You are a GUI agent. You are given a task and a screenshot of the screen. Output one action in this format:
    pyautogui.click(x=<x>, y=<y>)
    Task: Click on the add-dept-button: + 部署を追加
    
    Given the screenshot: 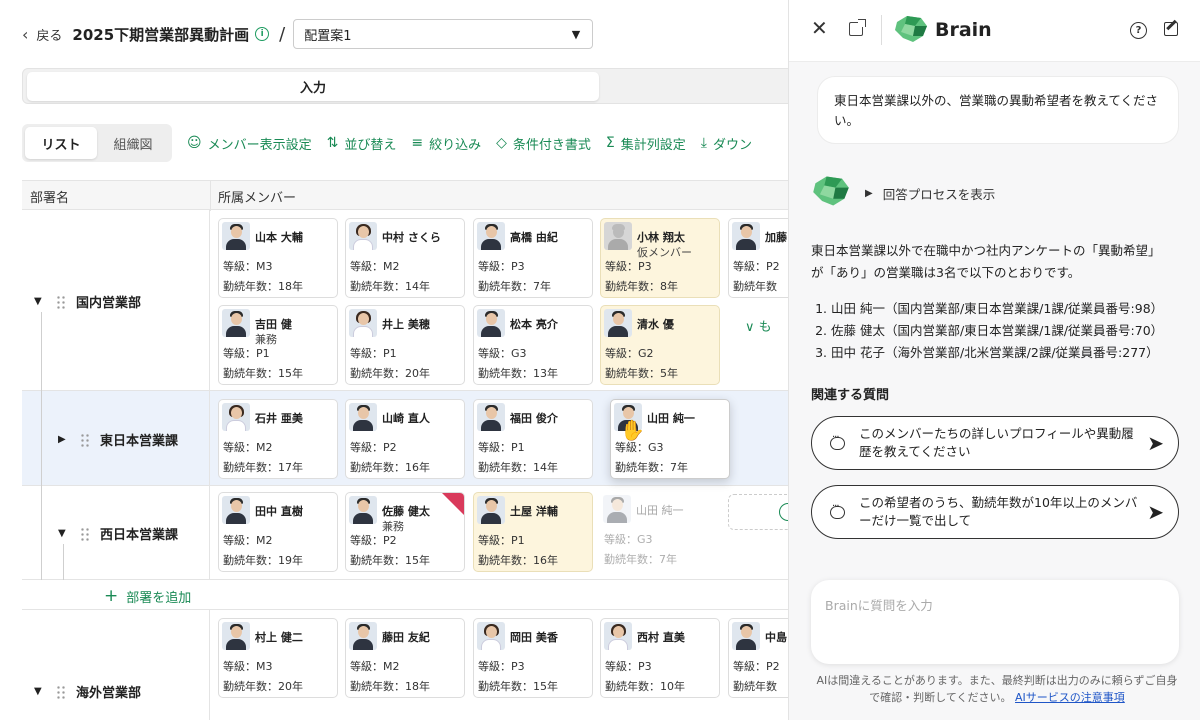 What is the action you would take?
    pyautogui.click(x=147, y=596)
    